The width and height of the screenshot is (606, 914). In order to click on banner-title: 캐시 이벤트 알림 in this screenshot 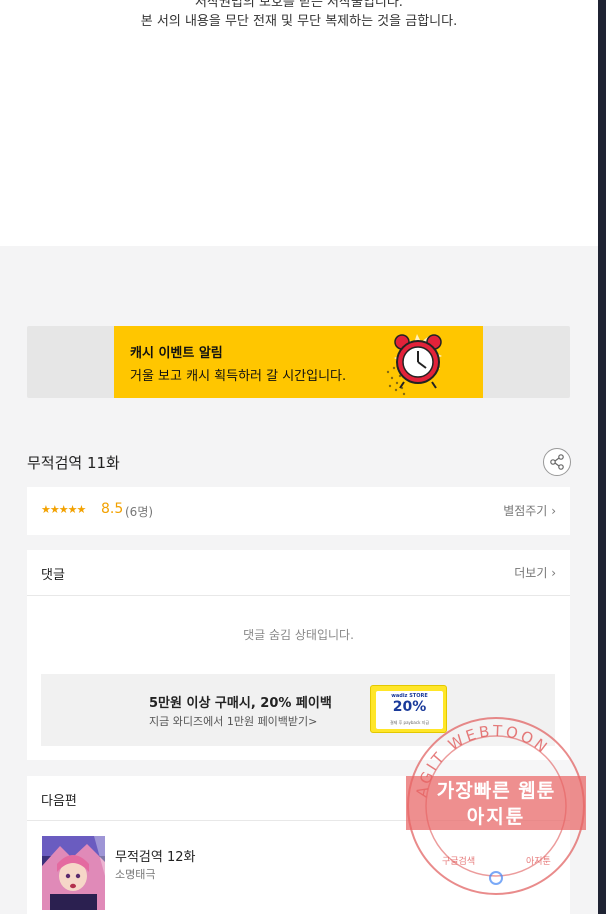, I will do `click(176, 353)`.